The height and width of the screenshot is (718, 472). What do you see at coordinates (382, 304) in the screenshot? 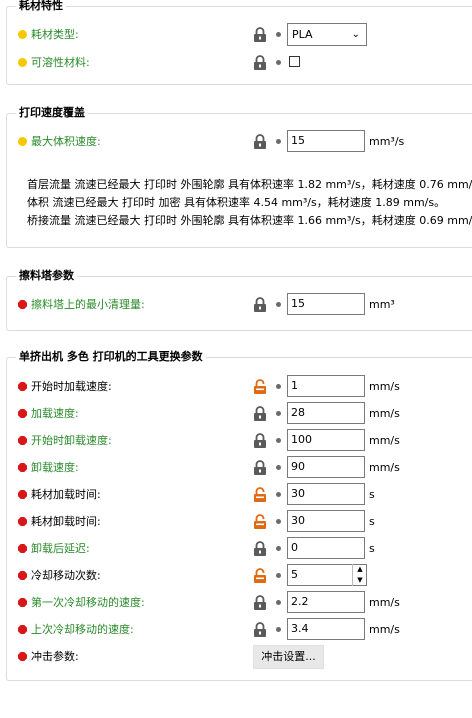
I see `min-purge-unit: mm³` at bounding box center [382, 304].